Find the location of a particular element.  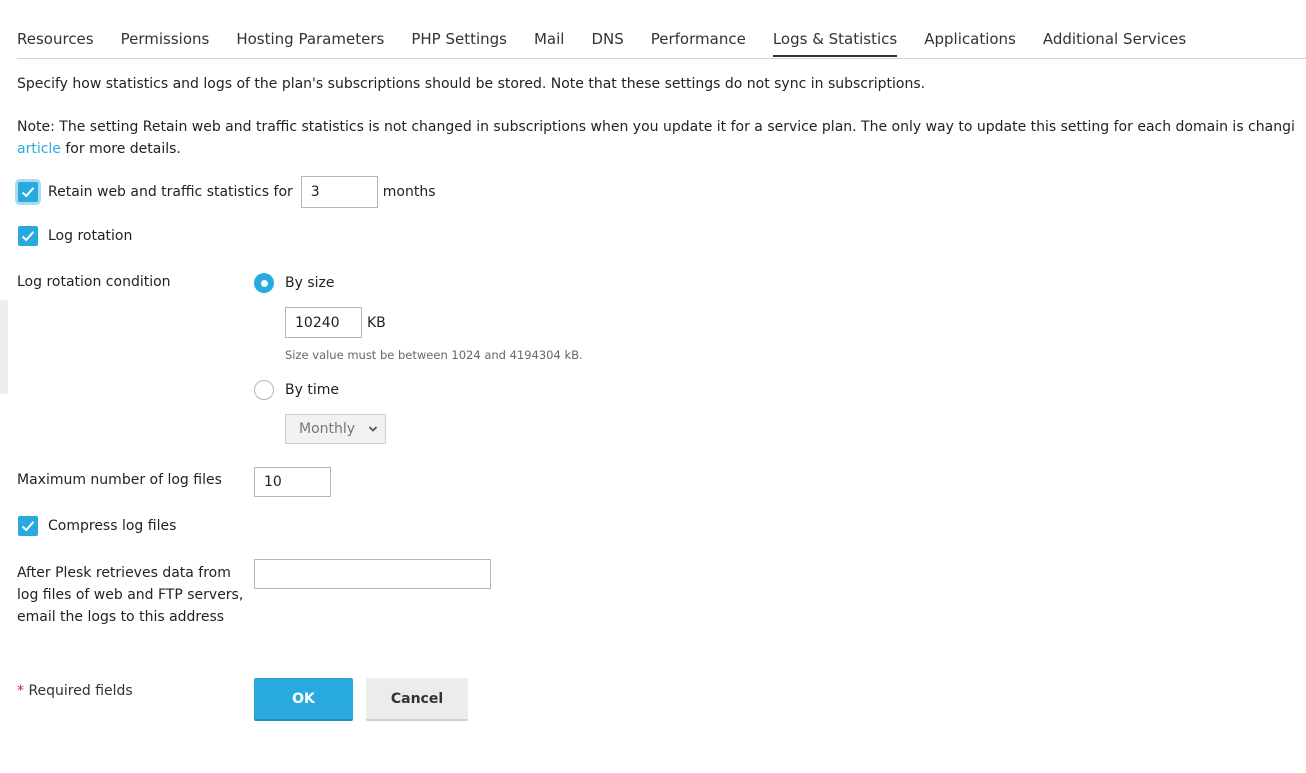

tab-php-settings: PHP Settings is located at coordinates (459, 42).